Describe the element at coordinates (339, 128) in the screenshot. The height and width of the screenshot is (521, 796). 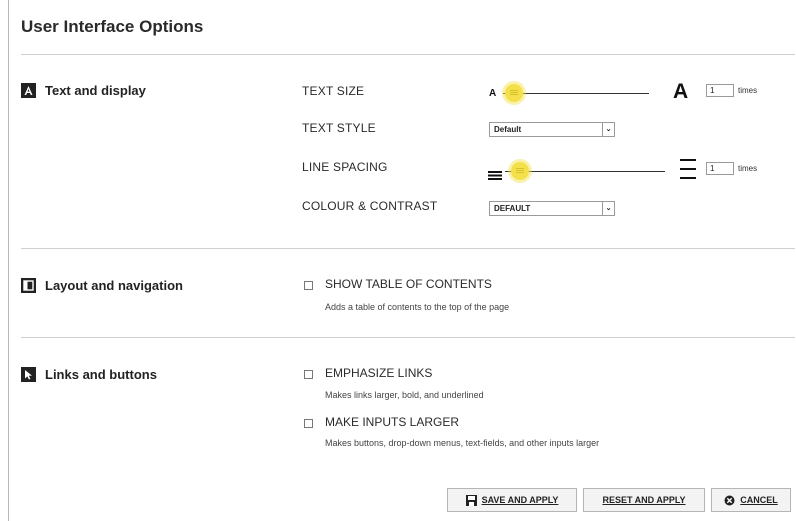
I see `text-style-label: TEXT STYLE` at that location.